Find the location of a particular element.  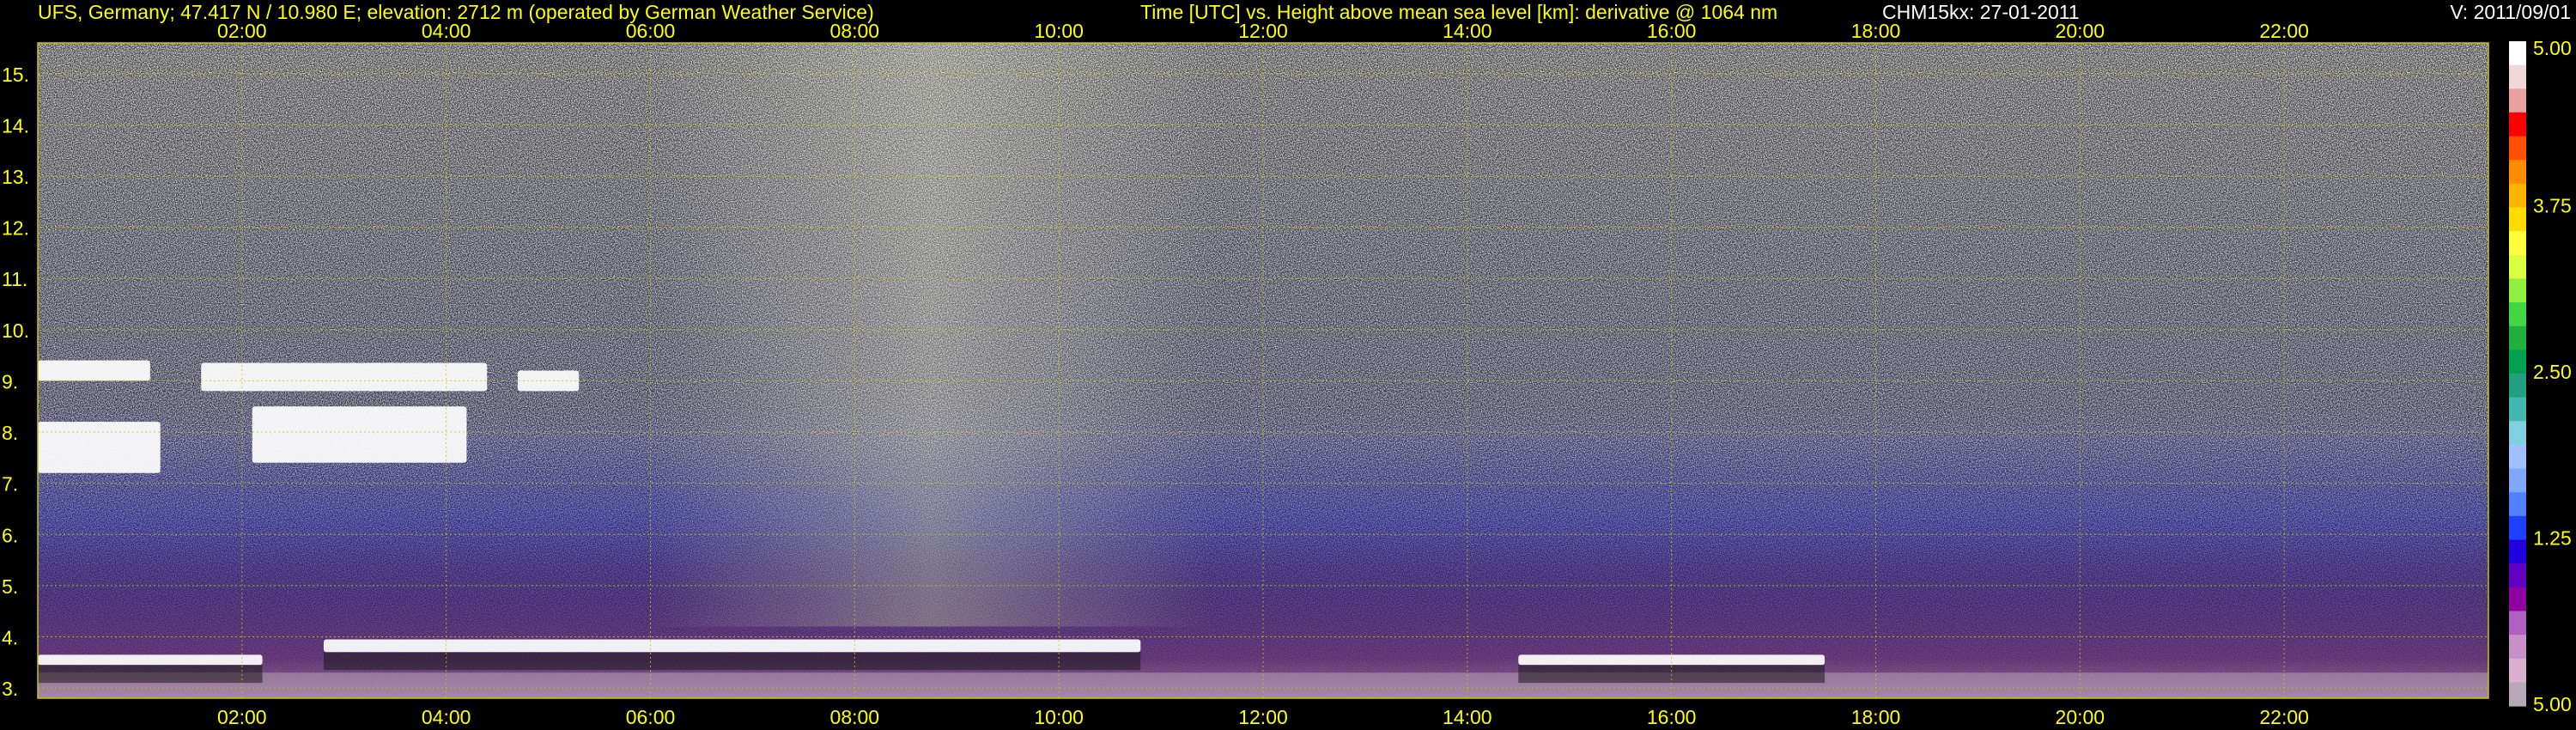

x-tick-label-top: 02:00 is located at coordinates (242, 31).